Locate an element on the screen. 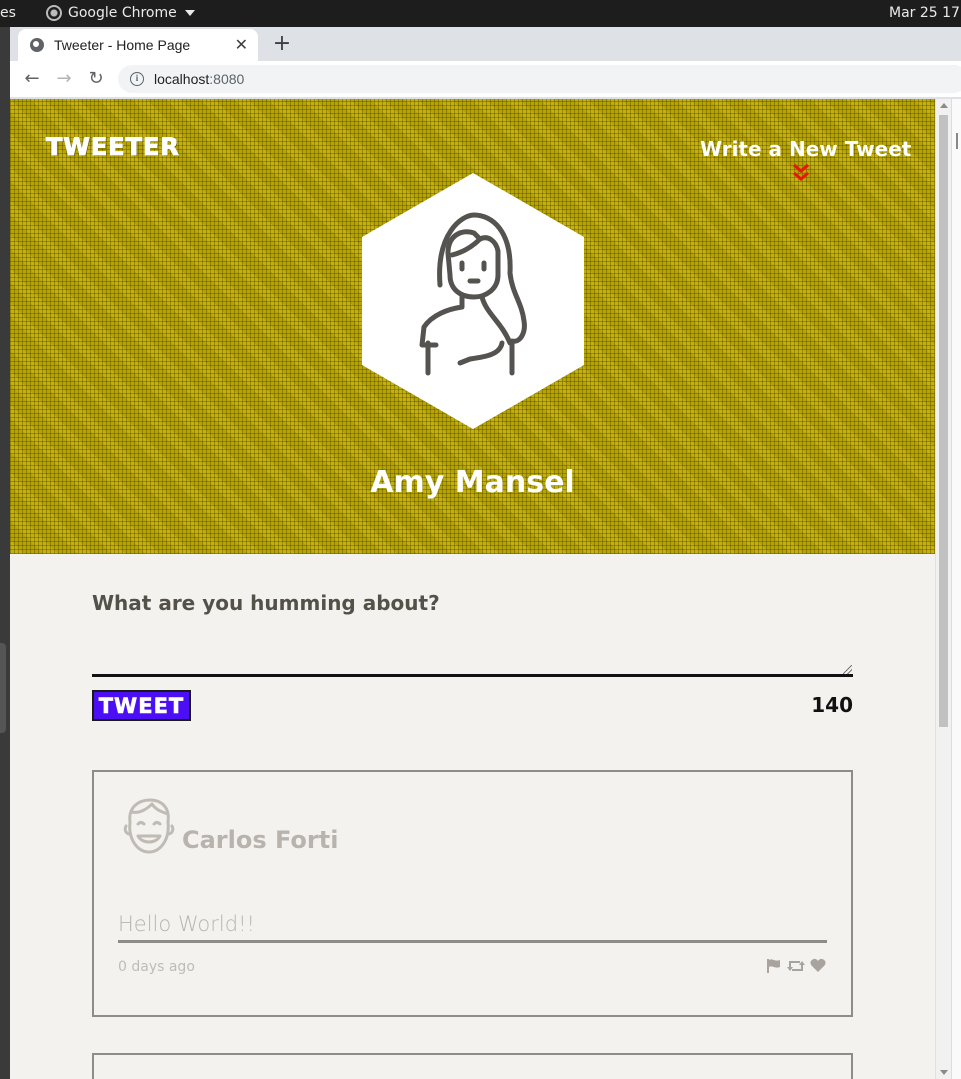  tweet-author-avatar is located at coordinates (149, 826).